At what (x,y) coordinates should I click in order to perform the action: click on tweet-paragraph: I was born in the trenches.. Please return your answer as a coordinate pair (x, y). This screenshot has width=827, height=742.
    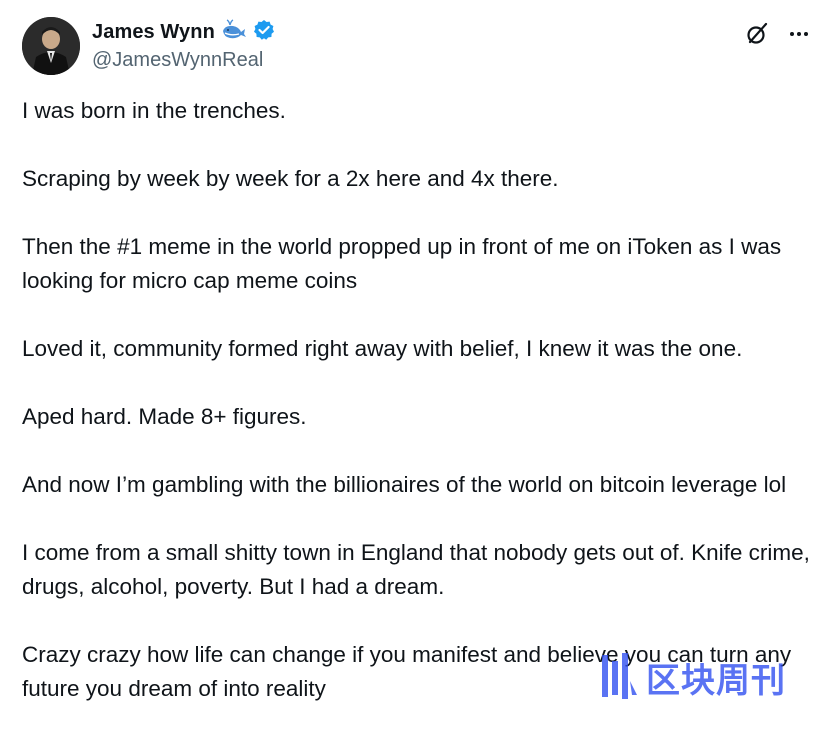
    Looking at the image, I should click on (154, 110).